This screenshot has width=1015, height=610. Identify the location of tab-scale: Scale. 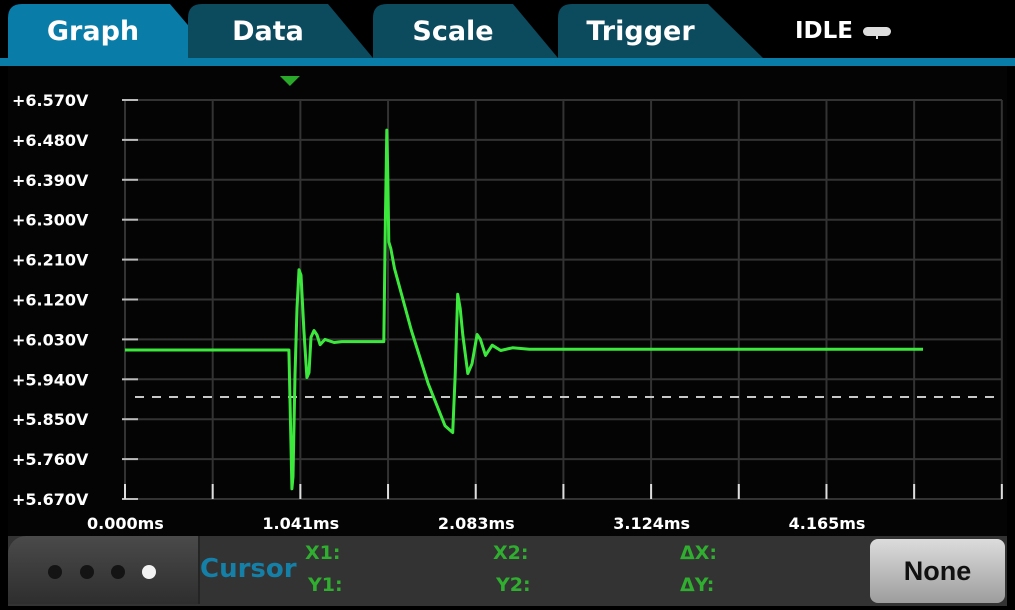
(465, 31).